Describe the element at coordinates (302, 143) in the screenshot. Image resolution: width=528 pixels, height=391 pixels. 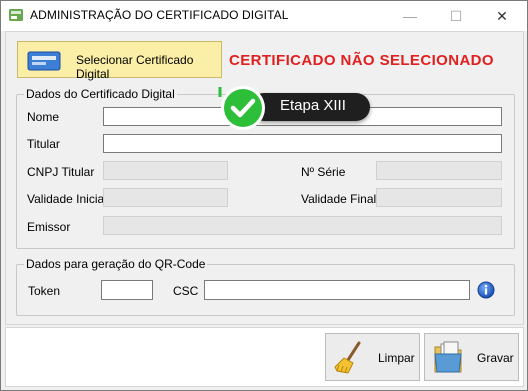
I see `titular-field` at that location.